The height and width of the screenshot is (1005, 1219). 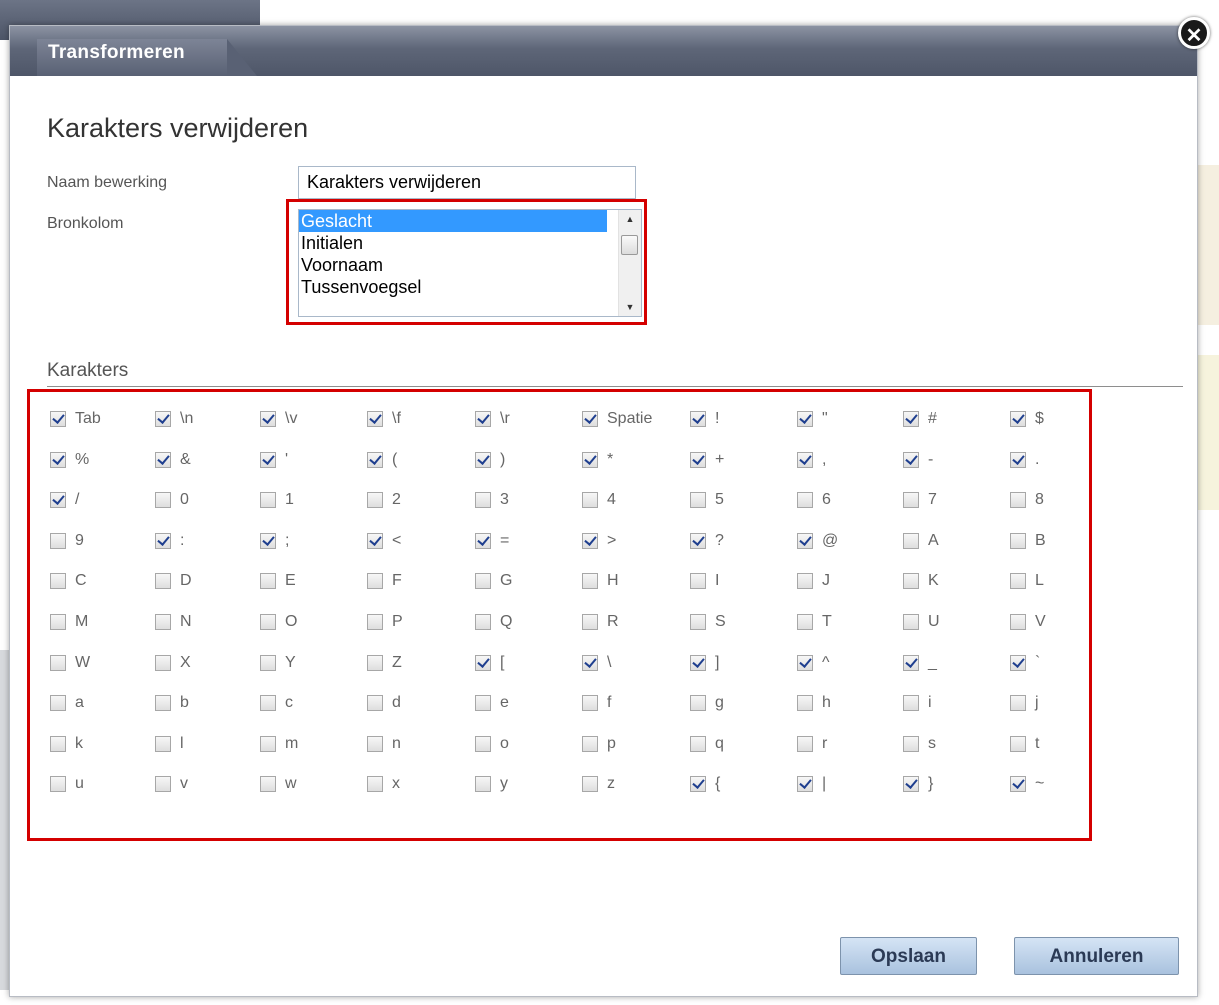 I want to click on char-option: v, so click(x=171, y=784).